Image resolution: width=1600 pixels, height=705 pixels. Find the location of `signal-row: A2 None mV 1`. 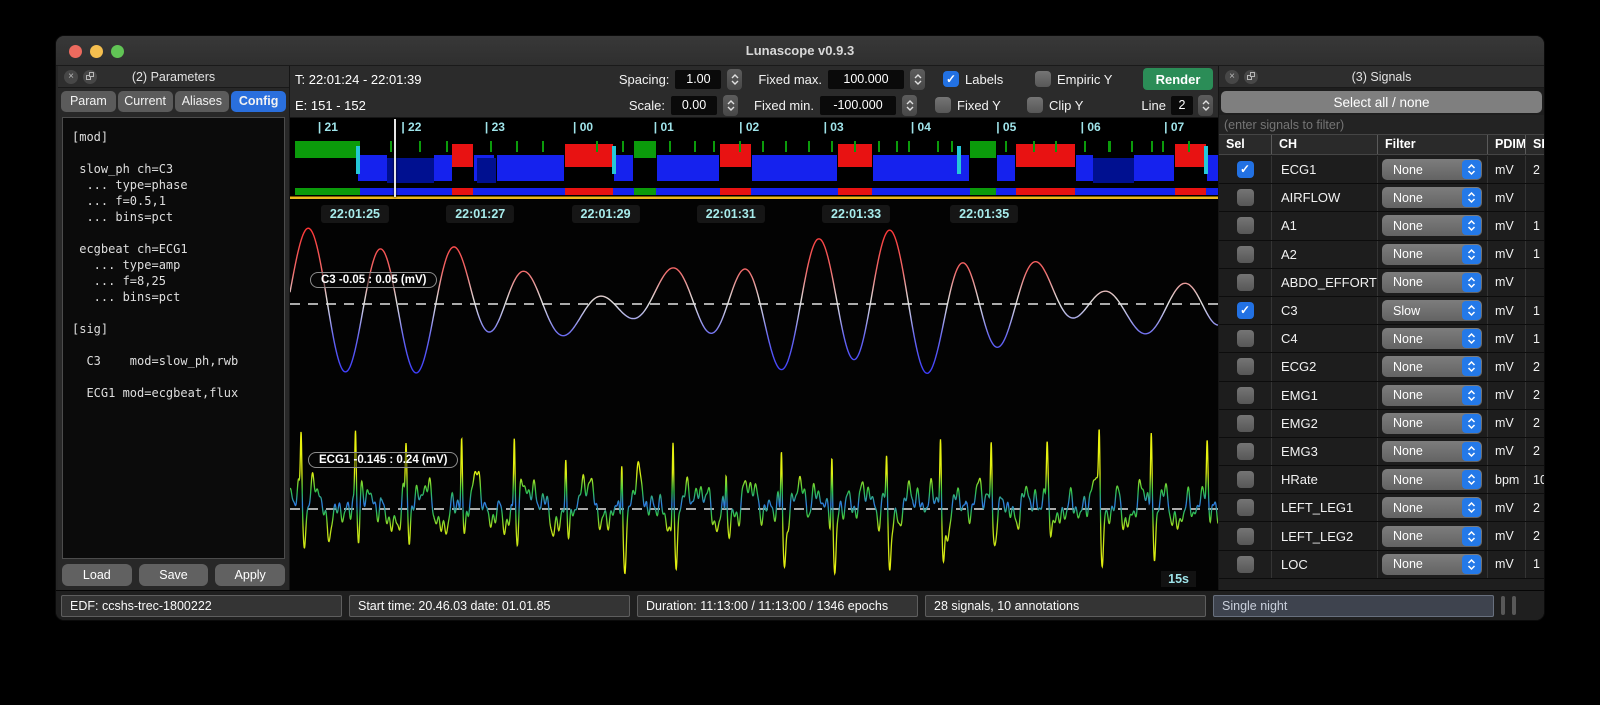

signal-row: A2 None mV 1 is located at coordinates (1381, 254).